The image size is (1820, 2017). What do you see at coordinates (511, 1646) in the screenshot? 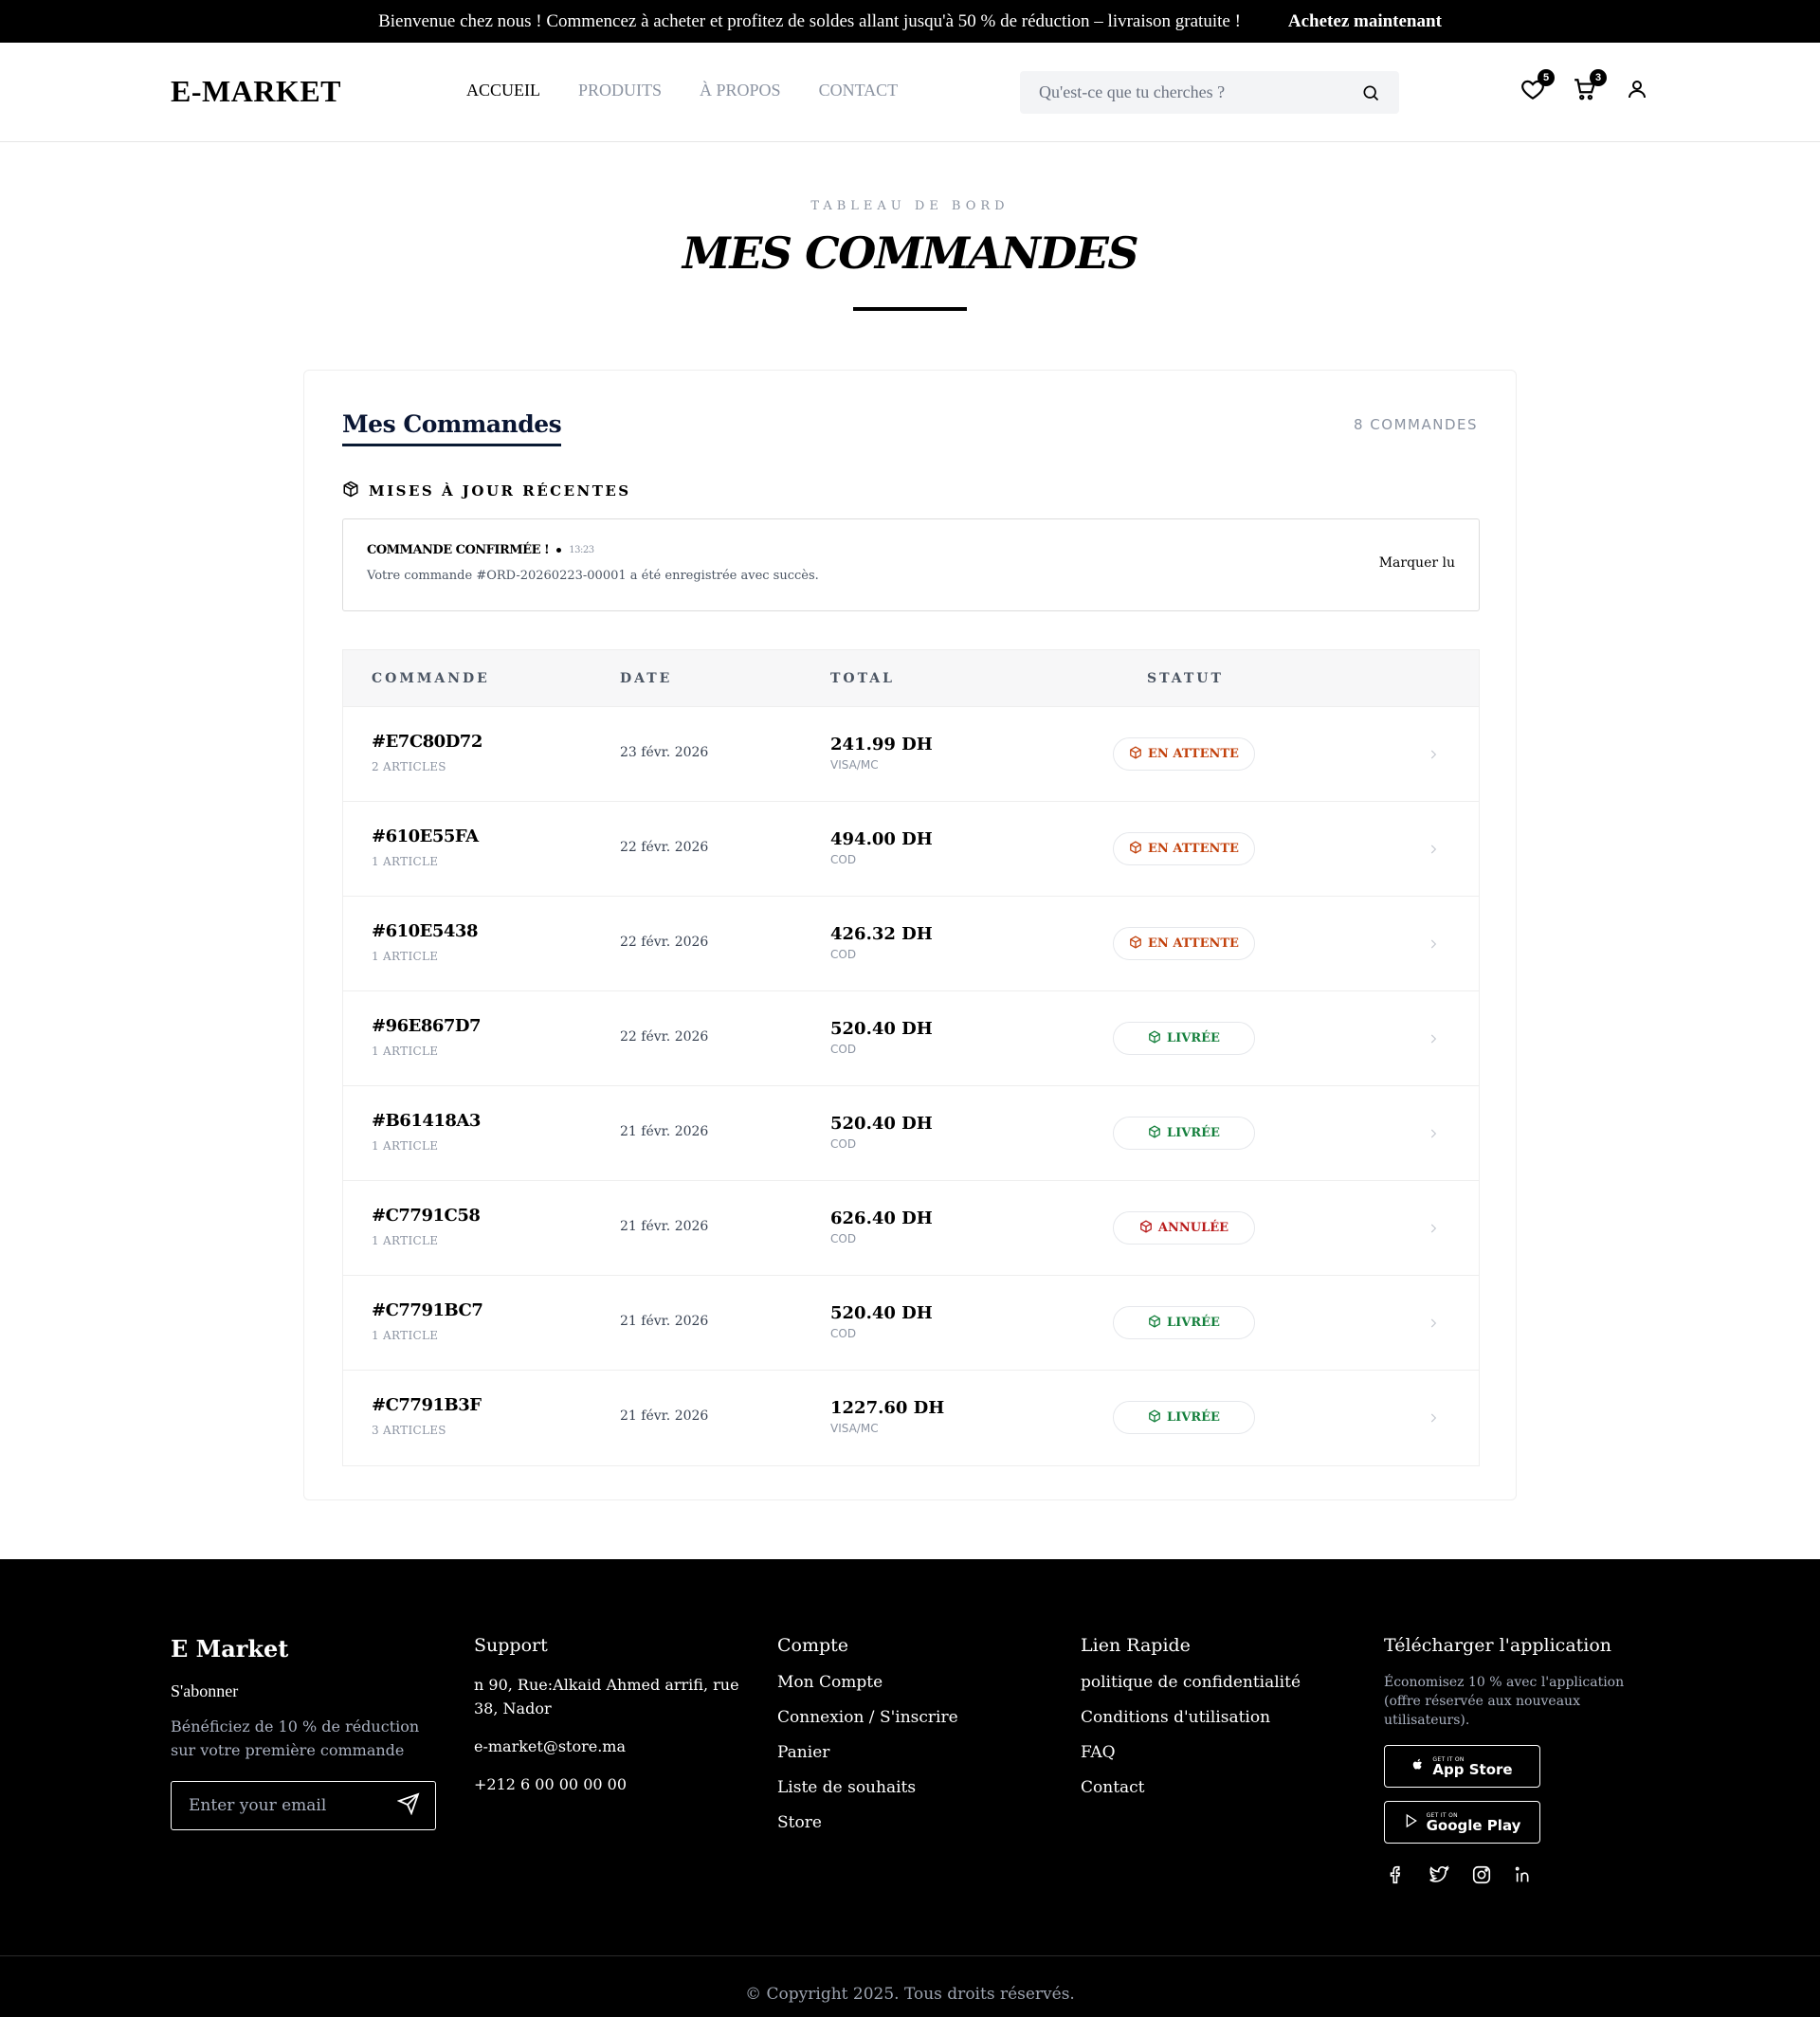
I see `support-heading: Support` at bounding box center [511, 1646].